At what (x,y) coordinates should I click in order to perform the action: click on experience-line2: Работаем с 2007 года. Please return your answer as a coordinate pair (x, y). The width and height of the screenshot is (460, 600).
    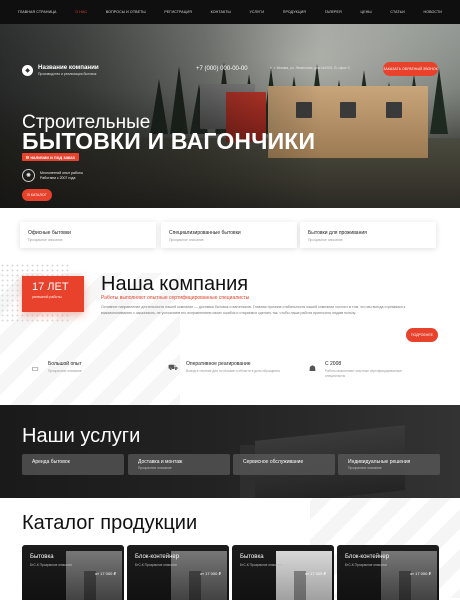
    Looking at the image, I should click on (58, 177).